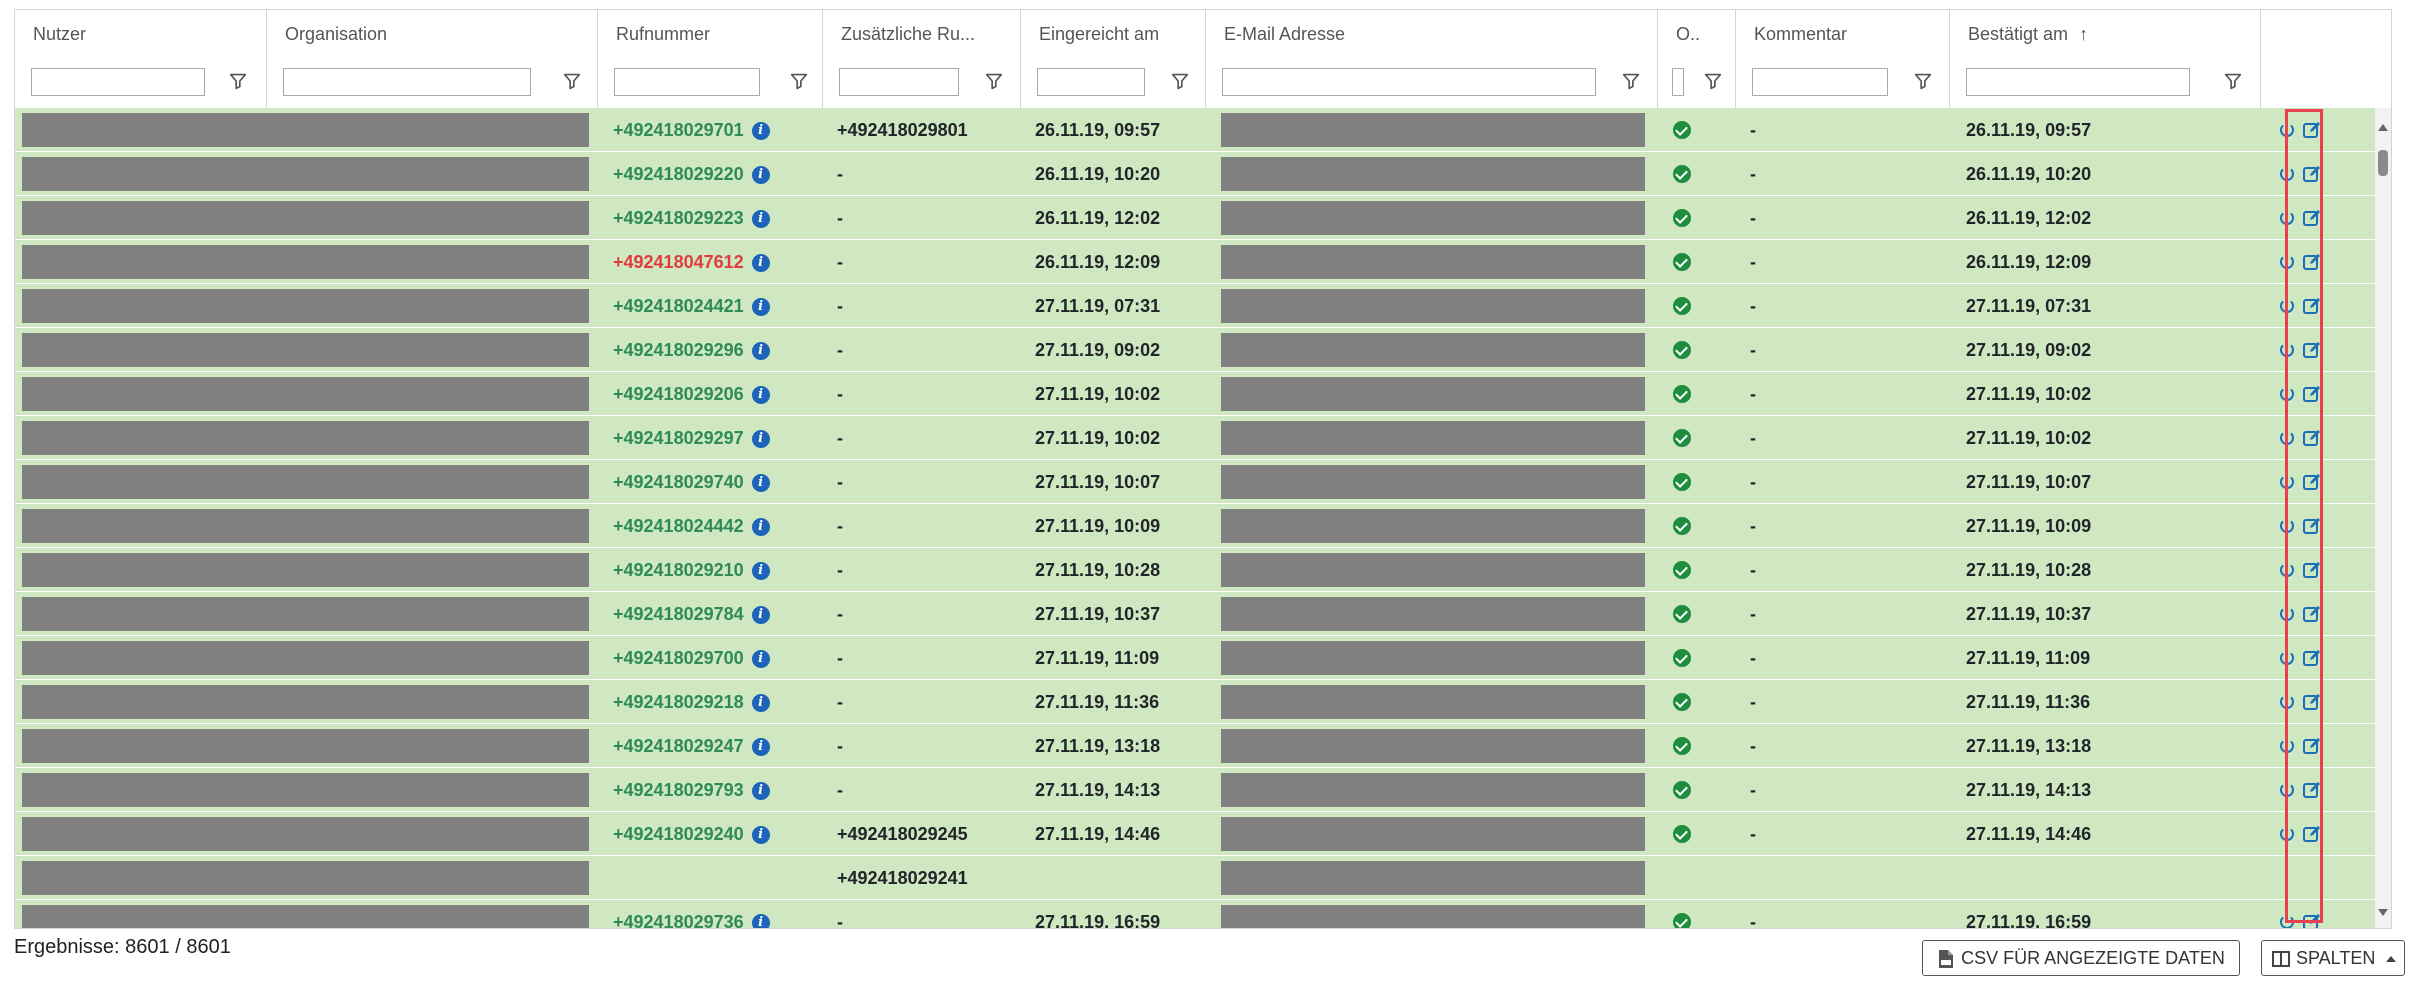  I want to click on vertical-scrollbar, so click(2383, 518).